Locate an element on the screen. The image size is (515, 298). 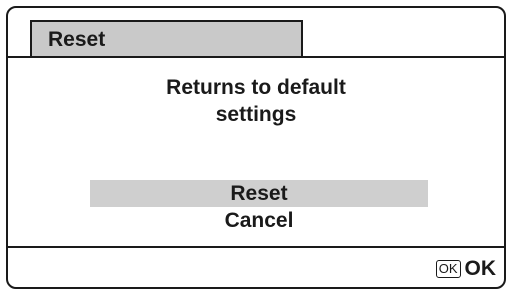
footer-divider is located at coordinates (256, 247).